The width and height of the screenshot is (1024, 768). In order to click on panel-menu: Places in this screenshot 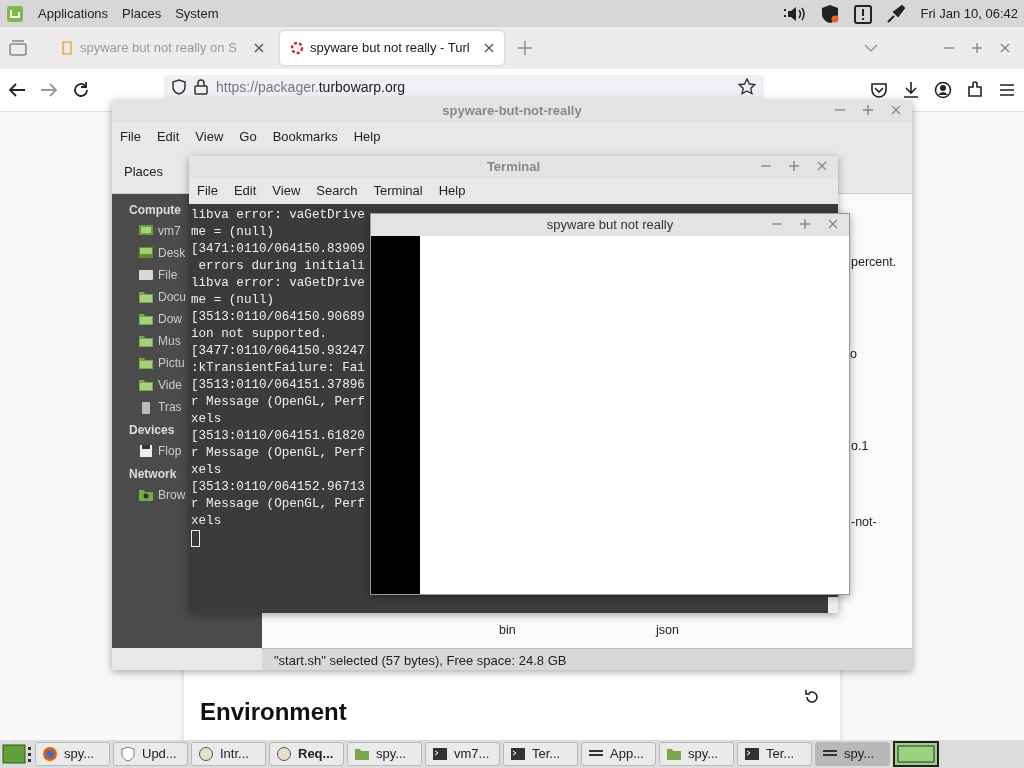, I will do `click(142, 13)`.